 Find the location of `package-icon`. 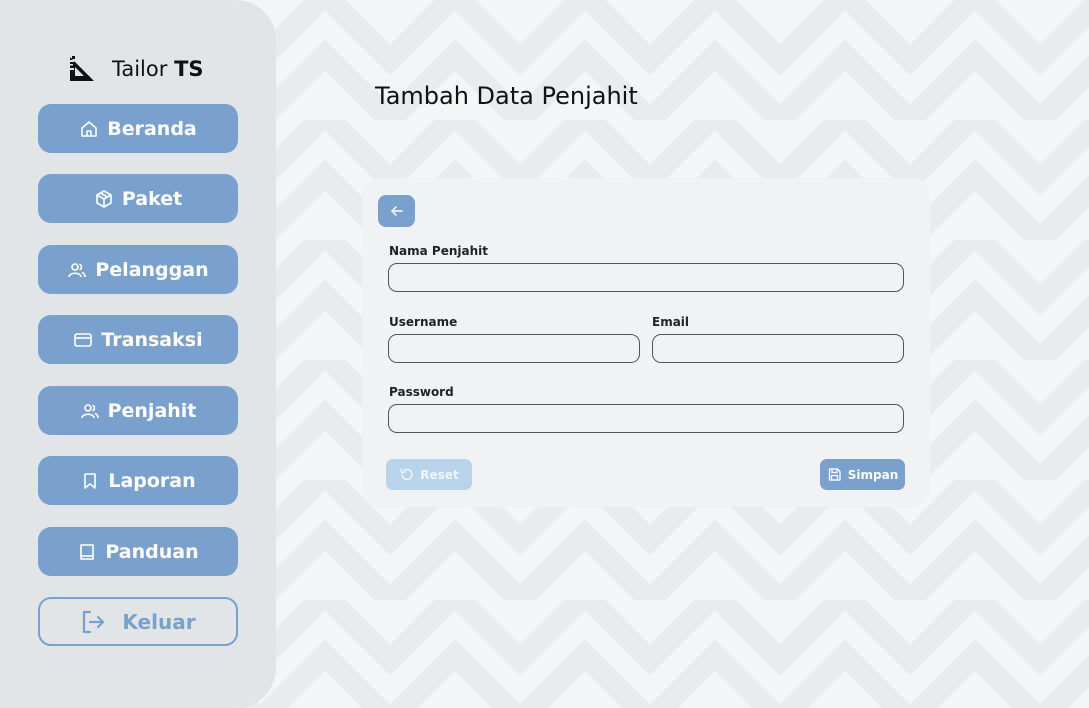

package-icon is located at coordinates (104, 199).